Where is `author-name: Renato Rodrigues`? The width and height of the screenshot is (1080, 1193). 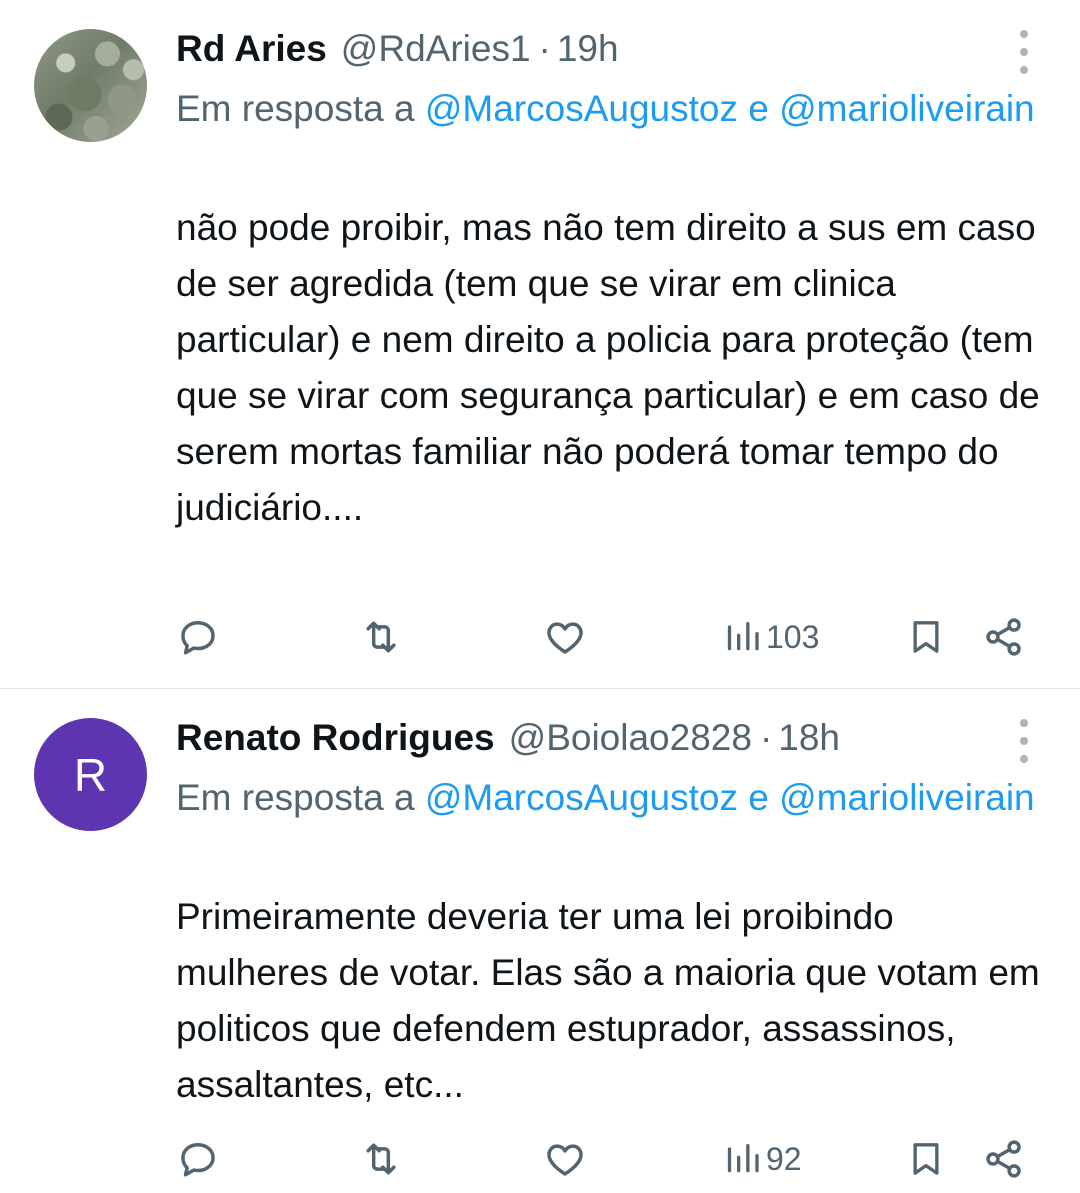 author-name: Renato Rodrigues is located at coordinates (335, 738).